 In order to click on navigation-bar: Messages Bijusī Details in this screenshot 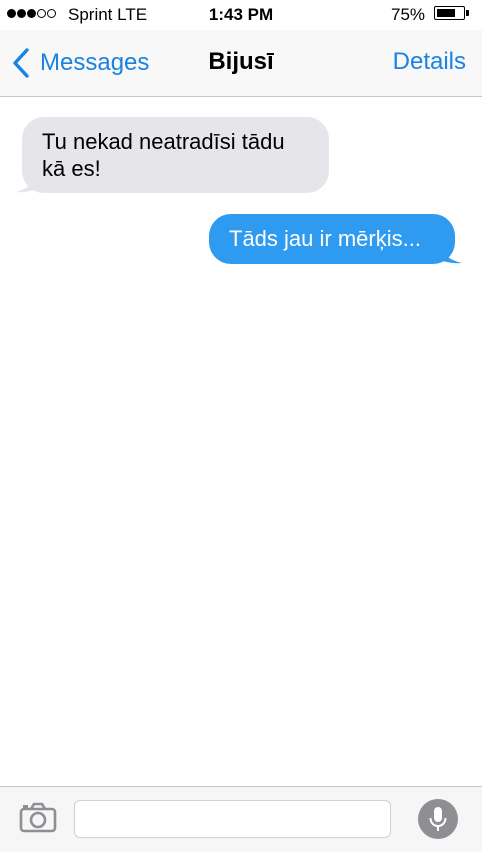, I will do `click(241, 63)`.